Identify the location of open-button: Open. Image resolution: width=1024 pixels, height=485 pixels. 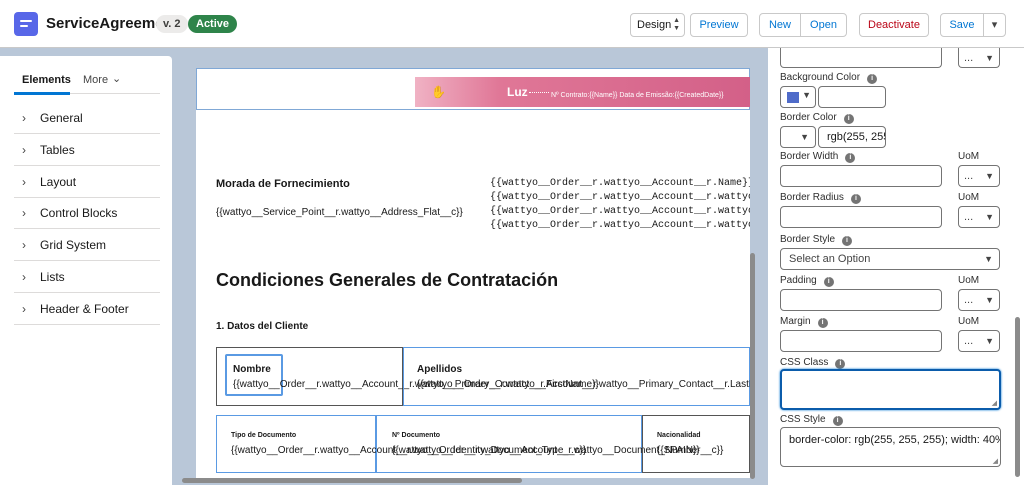
(823, 25).